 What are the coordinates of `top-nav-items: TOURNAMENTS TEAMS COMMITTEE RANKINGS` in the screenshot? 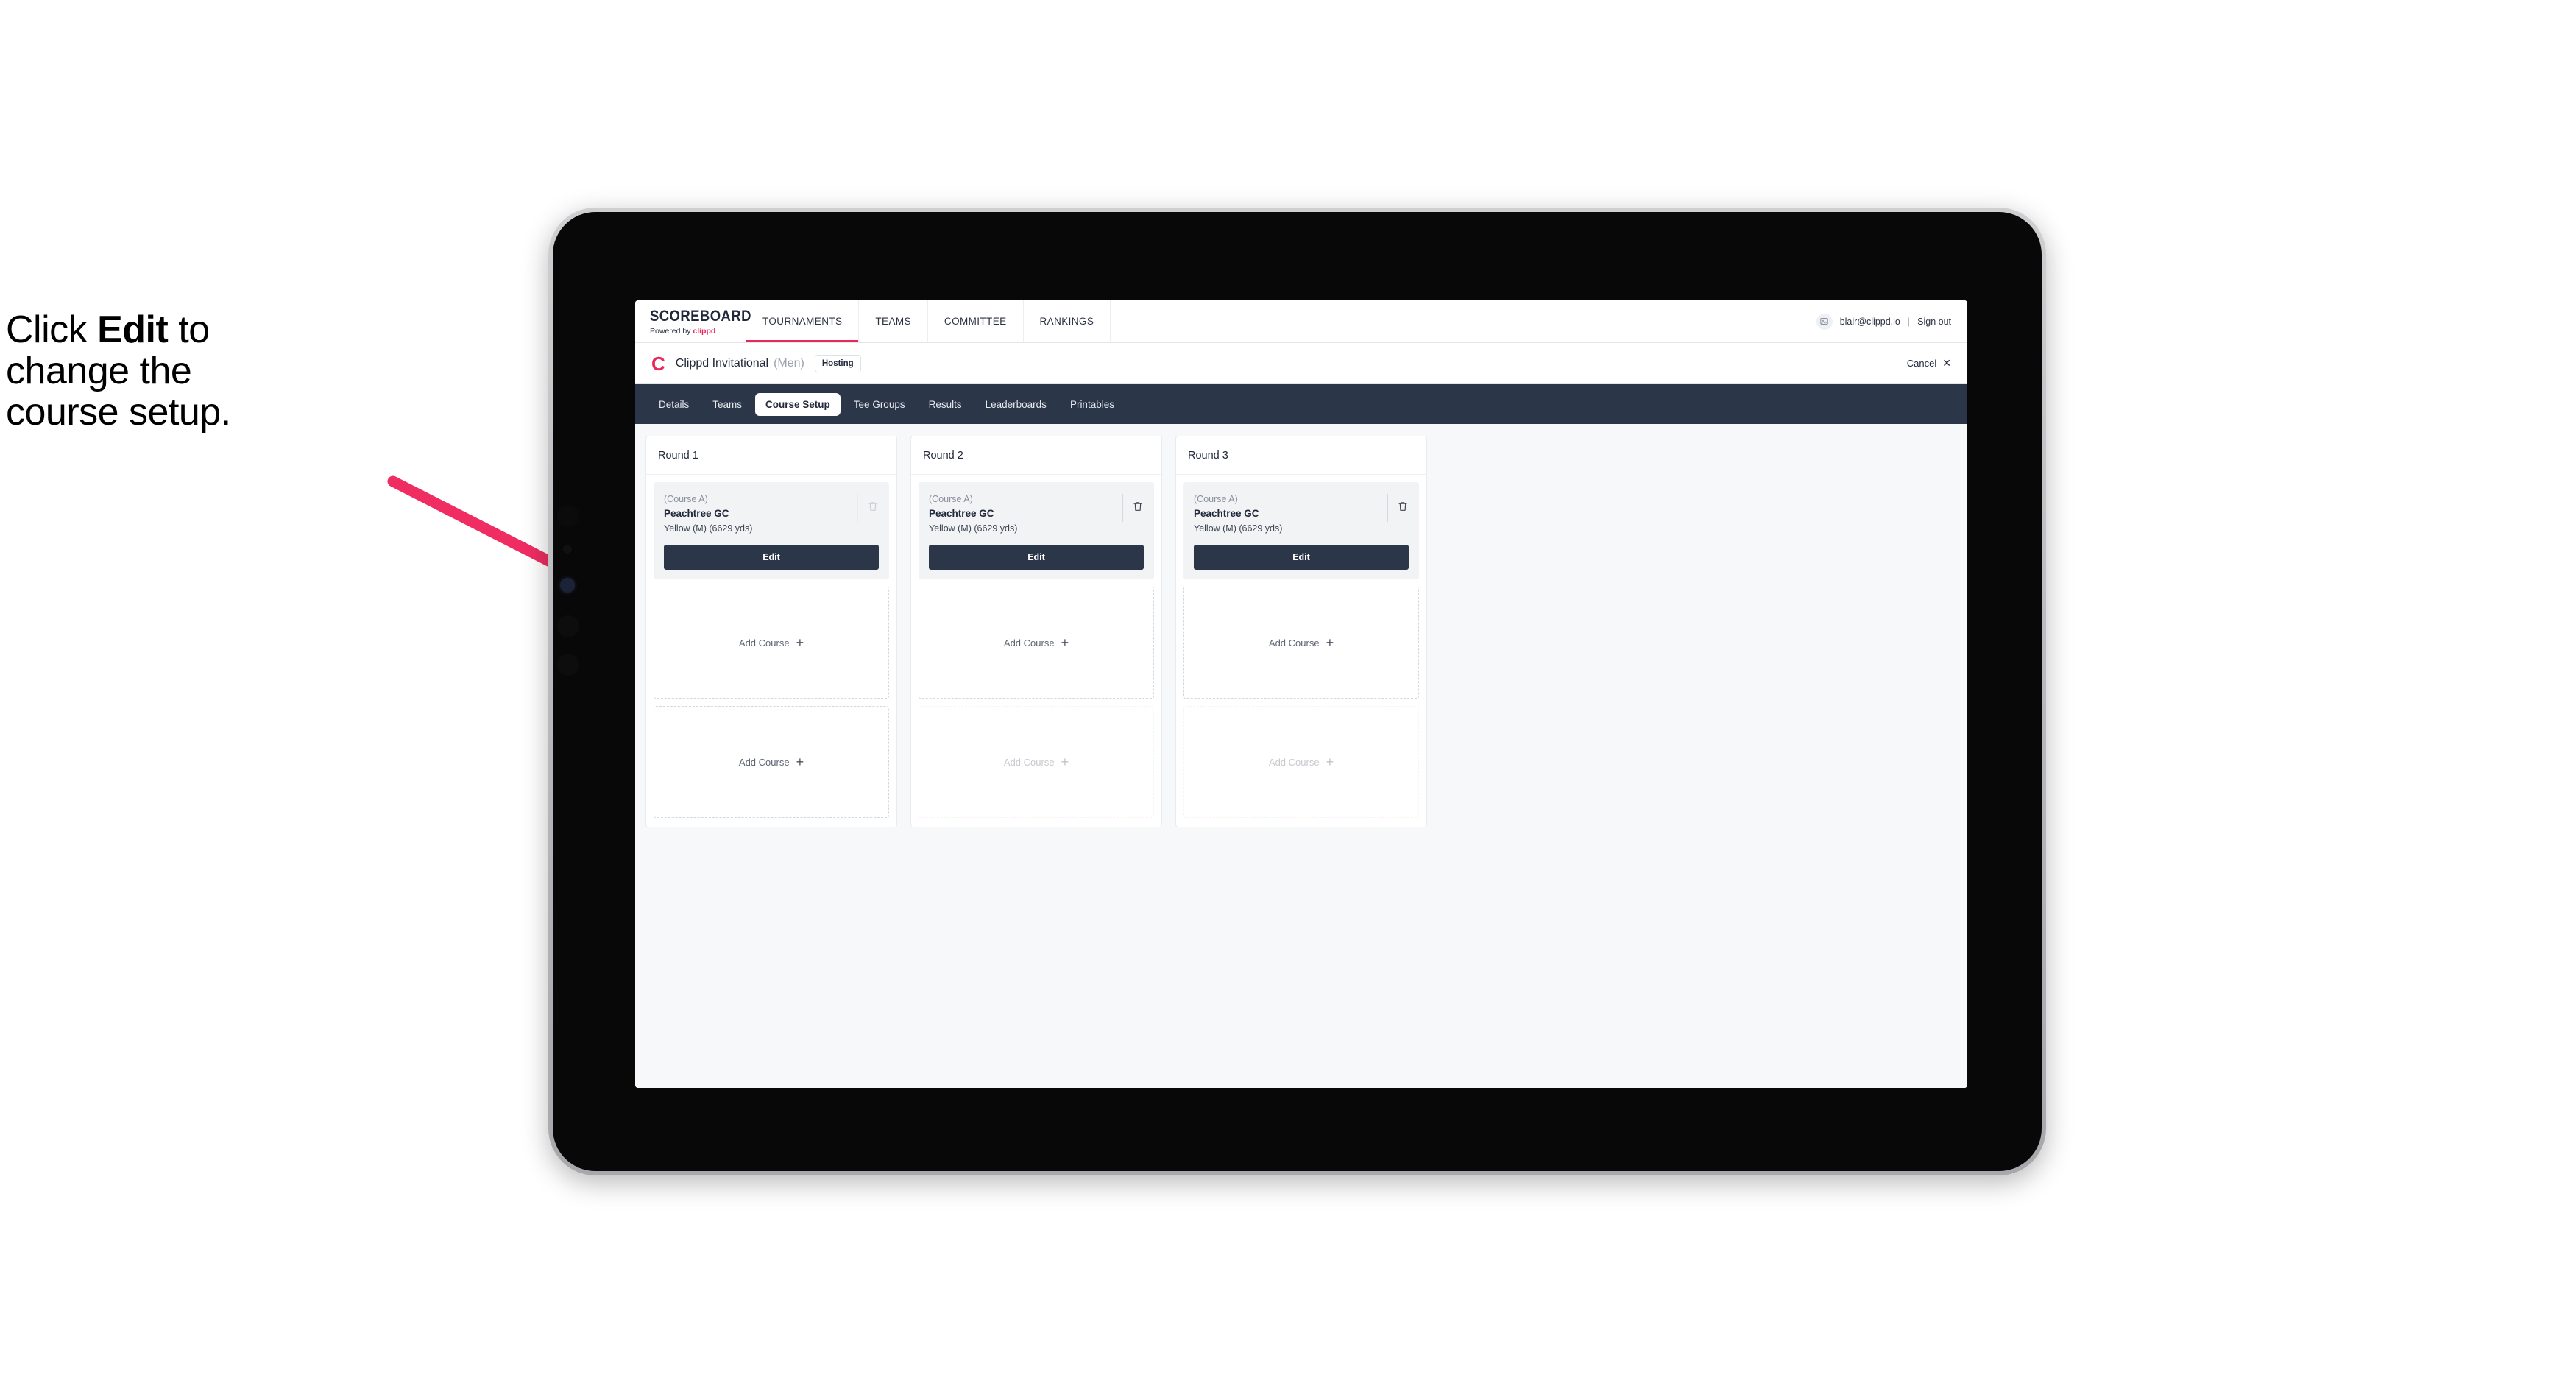 It's located at (928, 321).